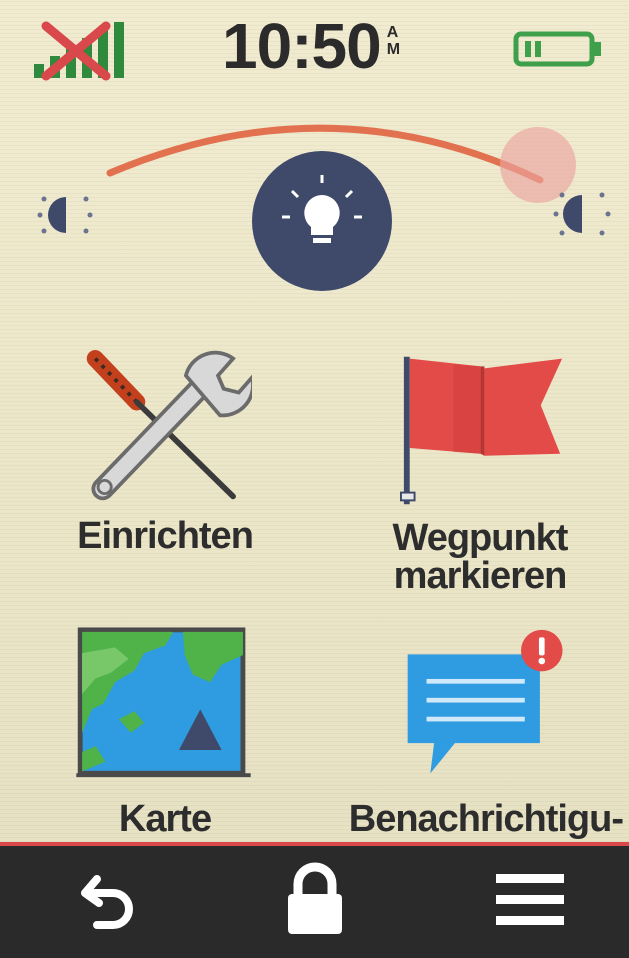  Describe the element at coordinates (393, 49) in the screenshot. I see `clock-ampm-bottom: M` at that location.